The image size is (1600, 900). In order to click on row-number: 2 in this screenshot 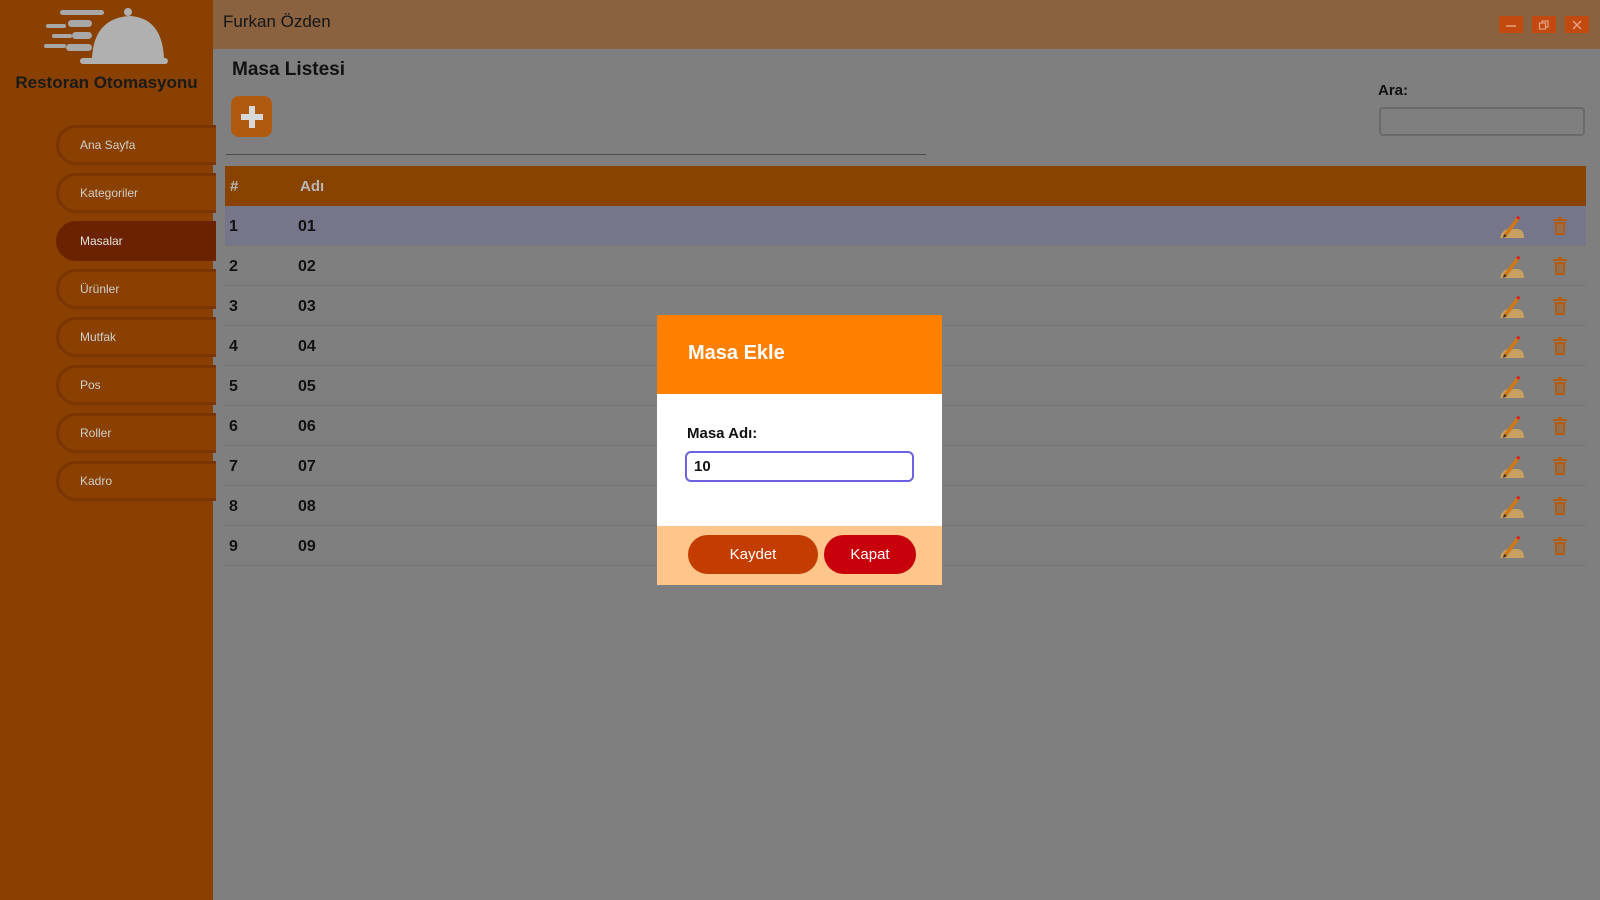, I will do `click(233, 266)`.